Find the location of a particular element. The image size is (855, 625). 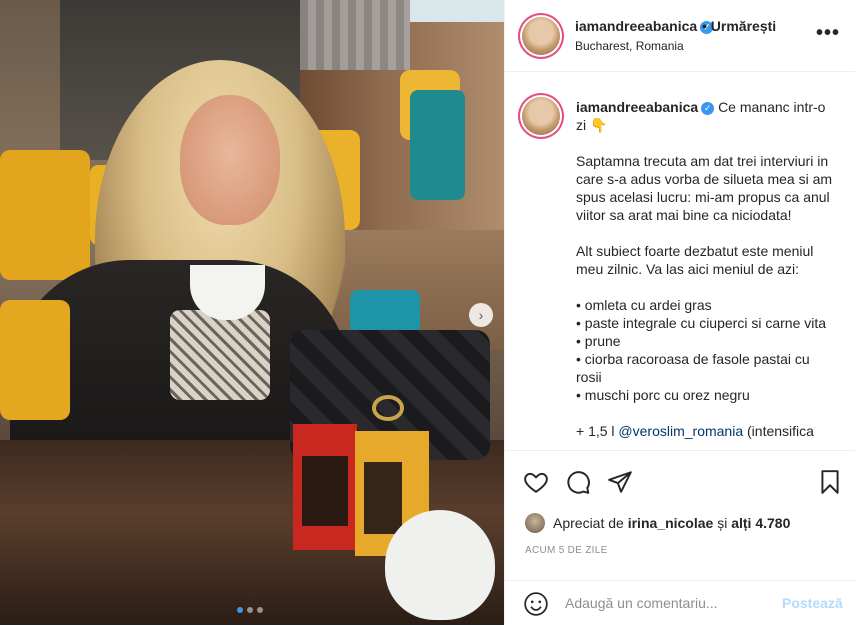

point-down-emoji: 👇 is located at coordinates (599, 125).